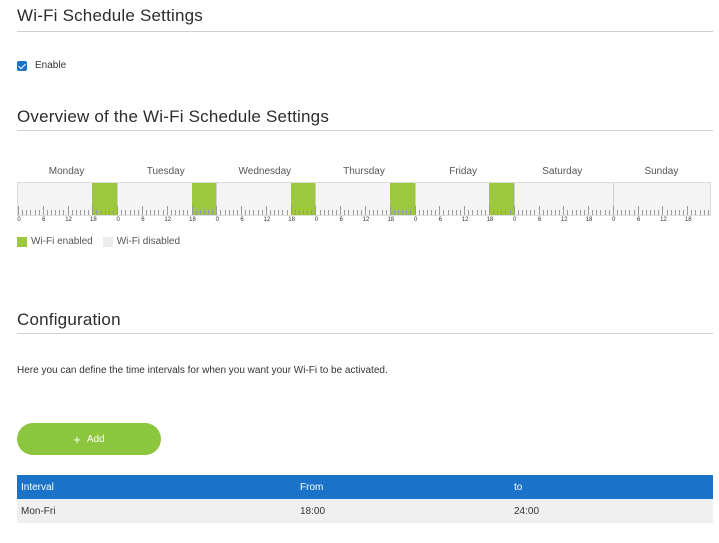 The width and height of the screenshot is (719, 543). I want to click on enable-checkbox-row: Enable, so click(41, 65).